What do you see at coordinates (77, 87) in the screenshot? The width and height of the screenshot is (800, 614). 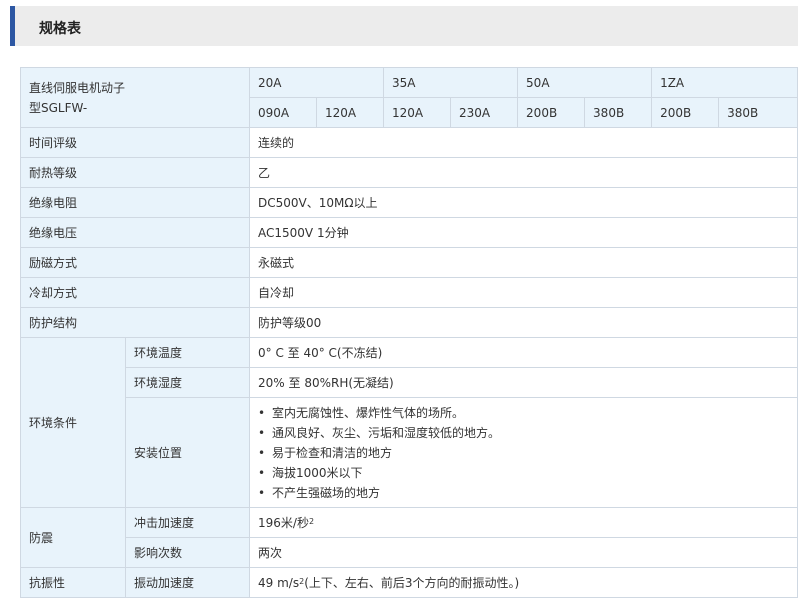 I see `model-label-line1: 直线伺服电机动子` at bounding box center [77, 87].